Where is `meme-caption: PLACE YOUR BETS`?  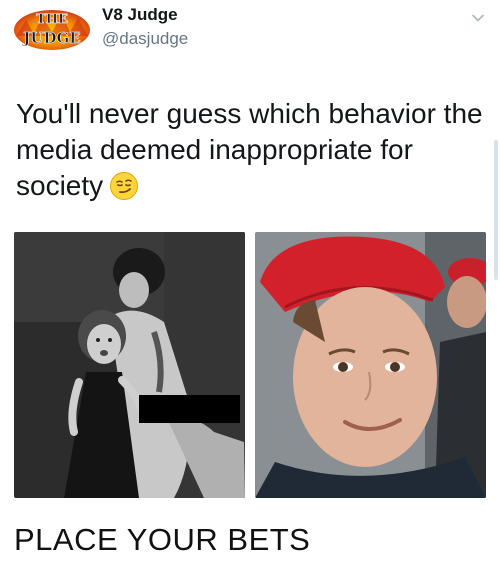
meme-caption: PLACE YOUR BETS is located at coordinates (162, 539).